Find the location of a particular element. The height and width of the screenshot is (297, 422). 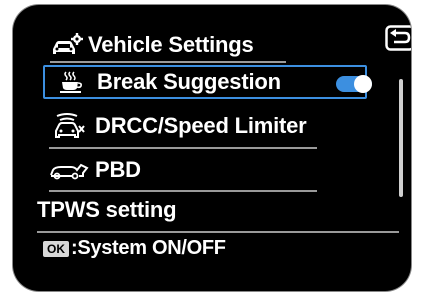

coffee-cup-icon is located at coordinates (71, 82).